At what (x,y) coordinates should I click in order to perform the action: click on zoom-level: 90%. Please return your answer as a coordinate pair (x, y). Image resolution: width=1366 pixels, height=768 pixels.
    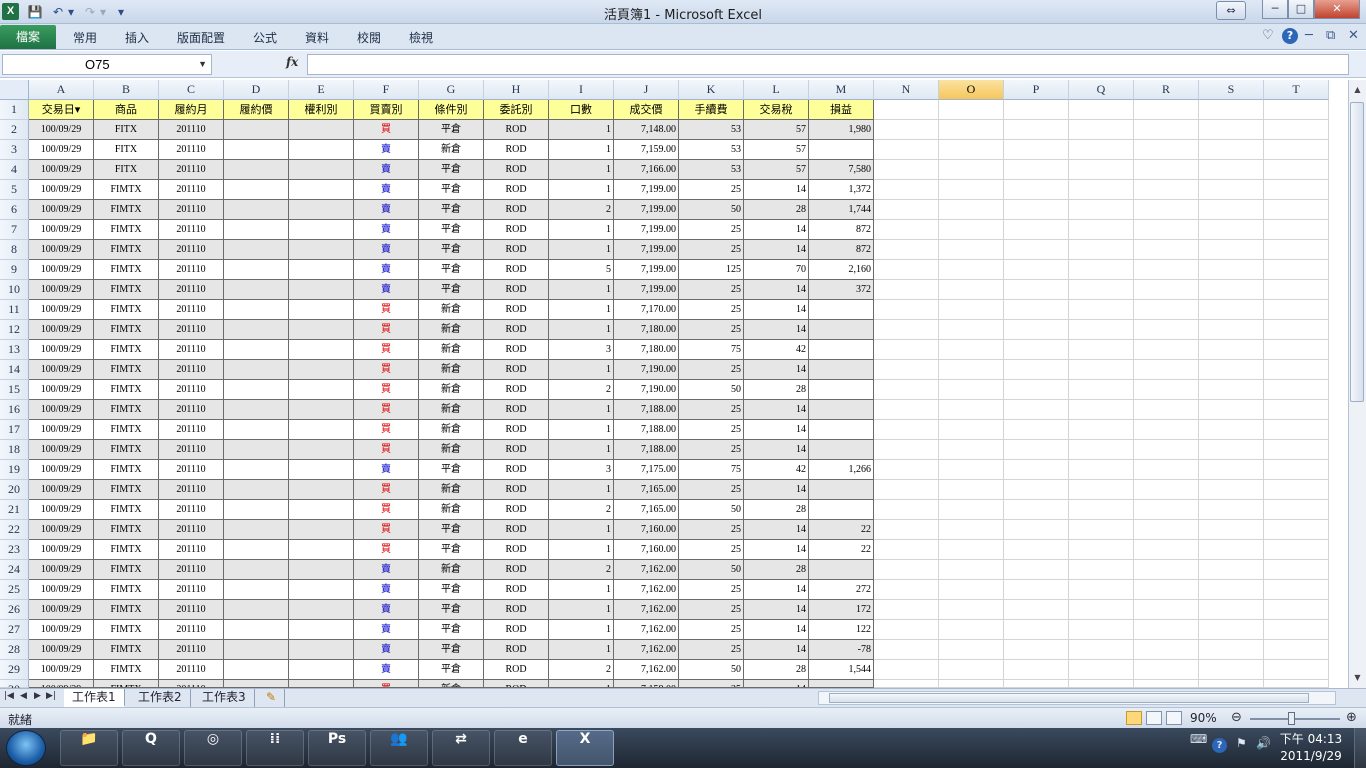
    Looking at the image, I should click on (1203, 718).